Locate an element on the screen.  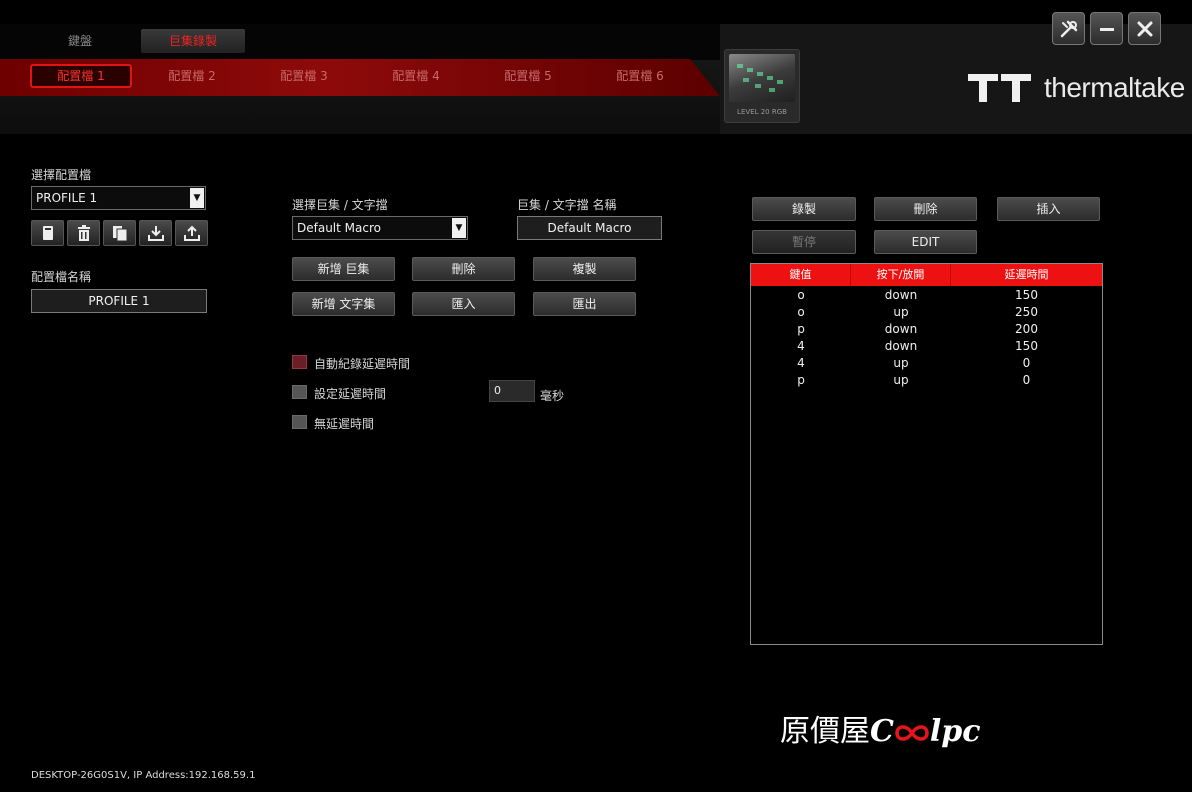
duplicate-macro-button: 複製 is located at coordinates (584, 269).